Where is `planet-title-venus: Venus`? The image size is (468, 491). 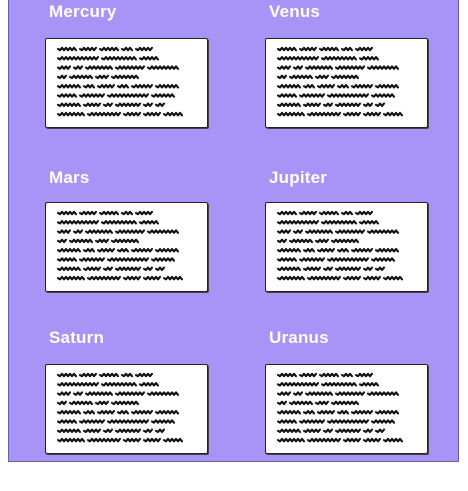 planet-title-venus: Venus is located at coordinates (295, 11).